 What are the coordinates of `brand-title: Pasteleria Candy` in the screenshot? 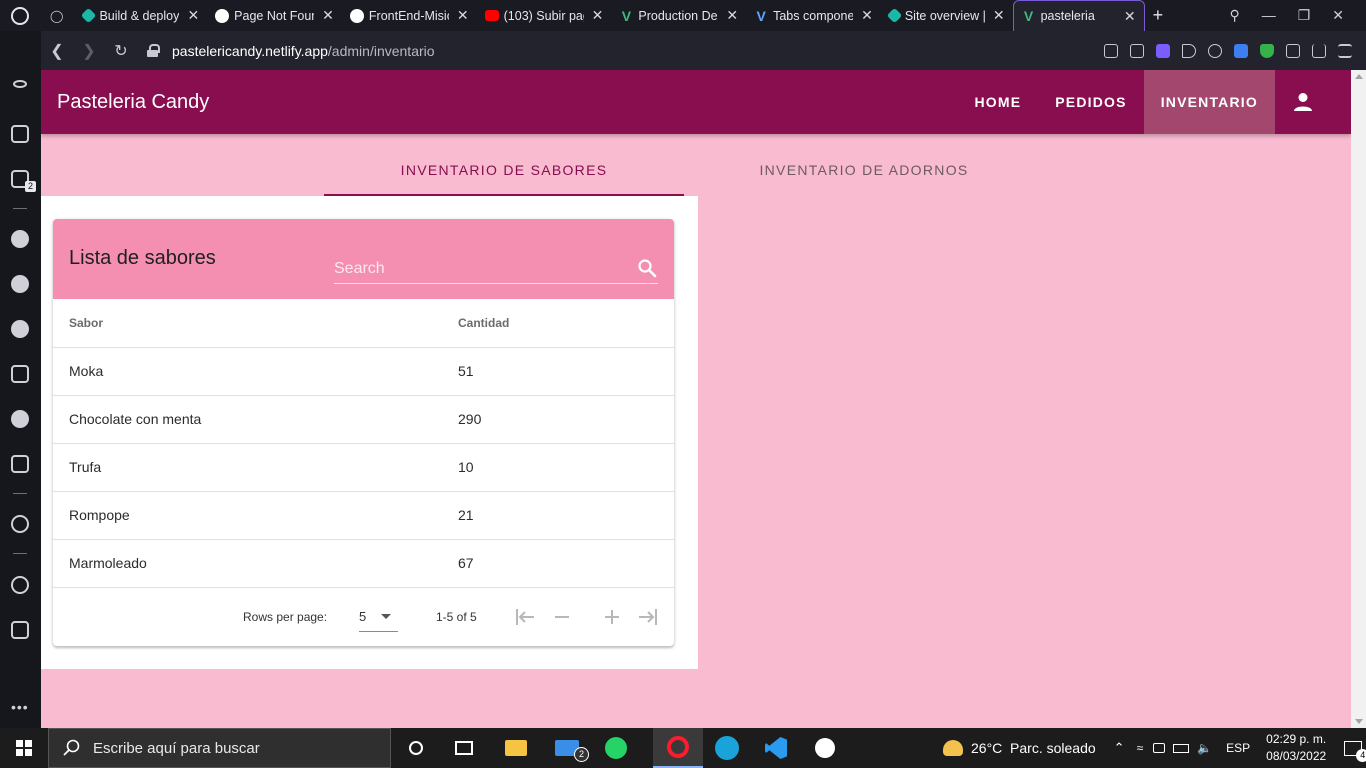 It's located at (133, 102).